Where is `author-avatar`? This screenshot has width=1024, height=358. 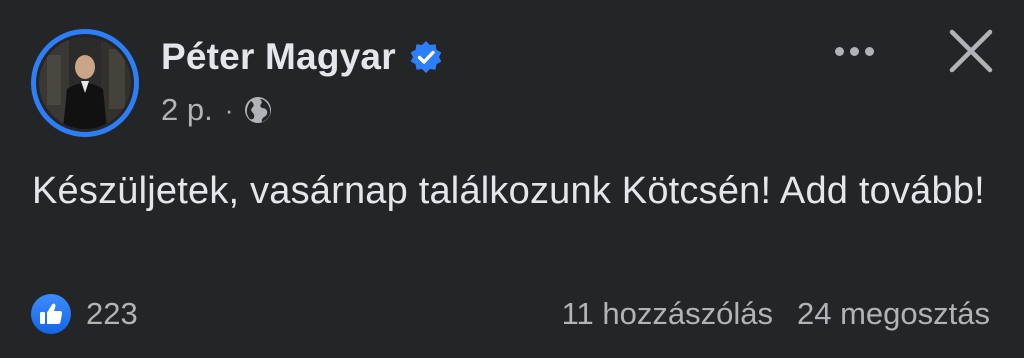 author-avatar is located at coordinates (85, 83).